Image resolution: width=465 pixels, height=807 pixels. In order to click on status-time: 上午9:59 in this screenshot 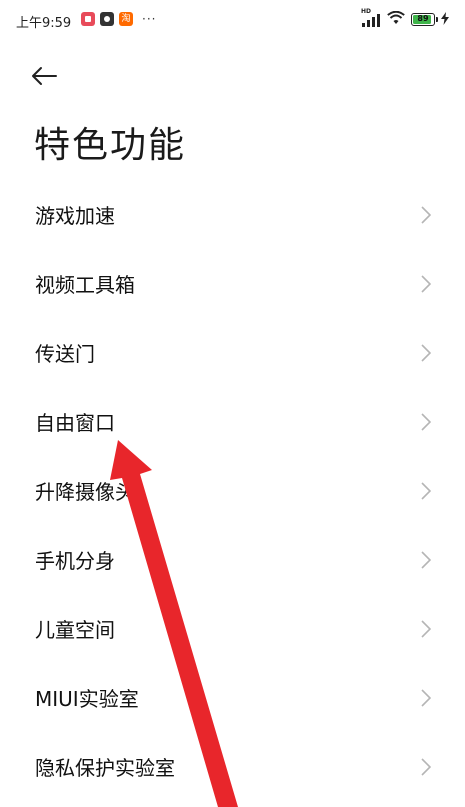, I will do `click(44, 23)`.